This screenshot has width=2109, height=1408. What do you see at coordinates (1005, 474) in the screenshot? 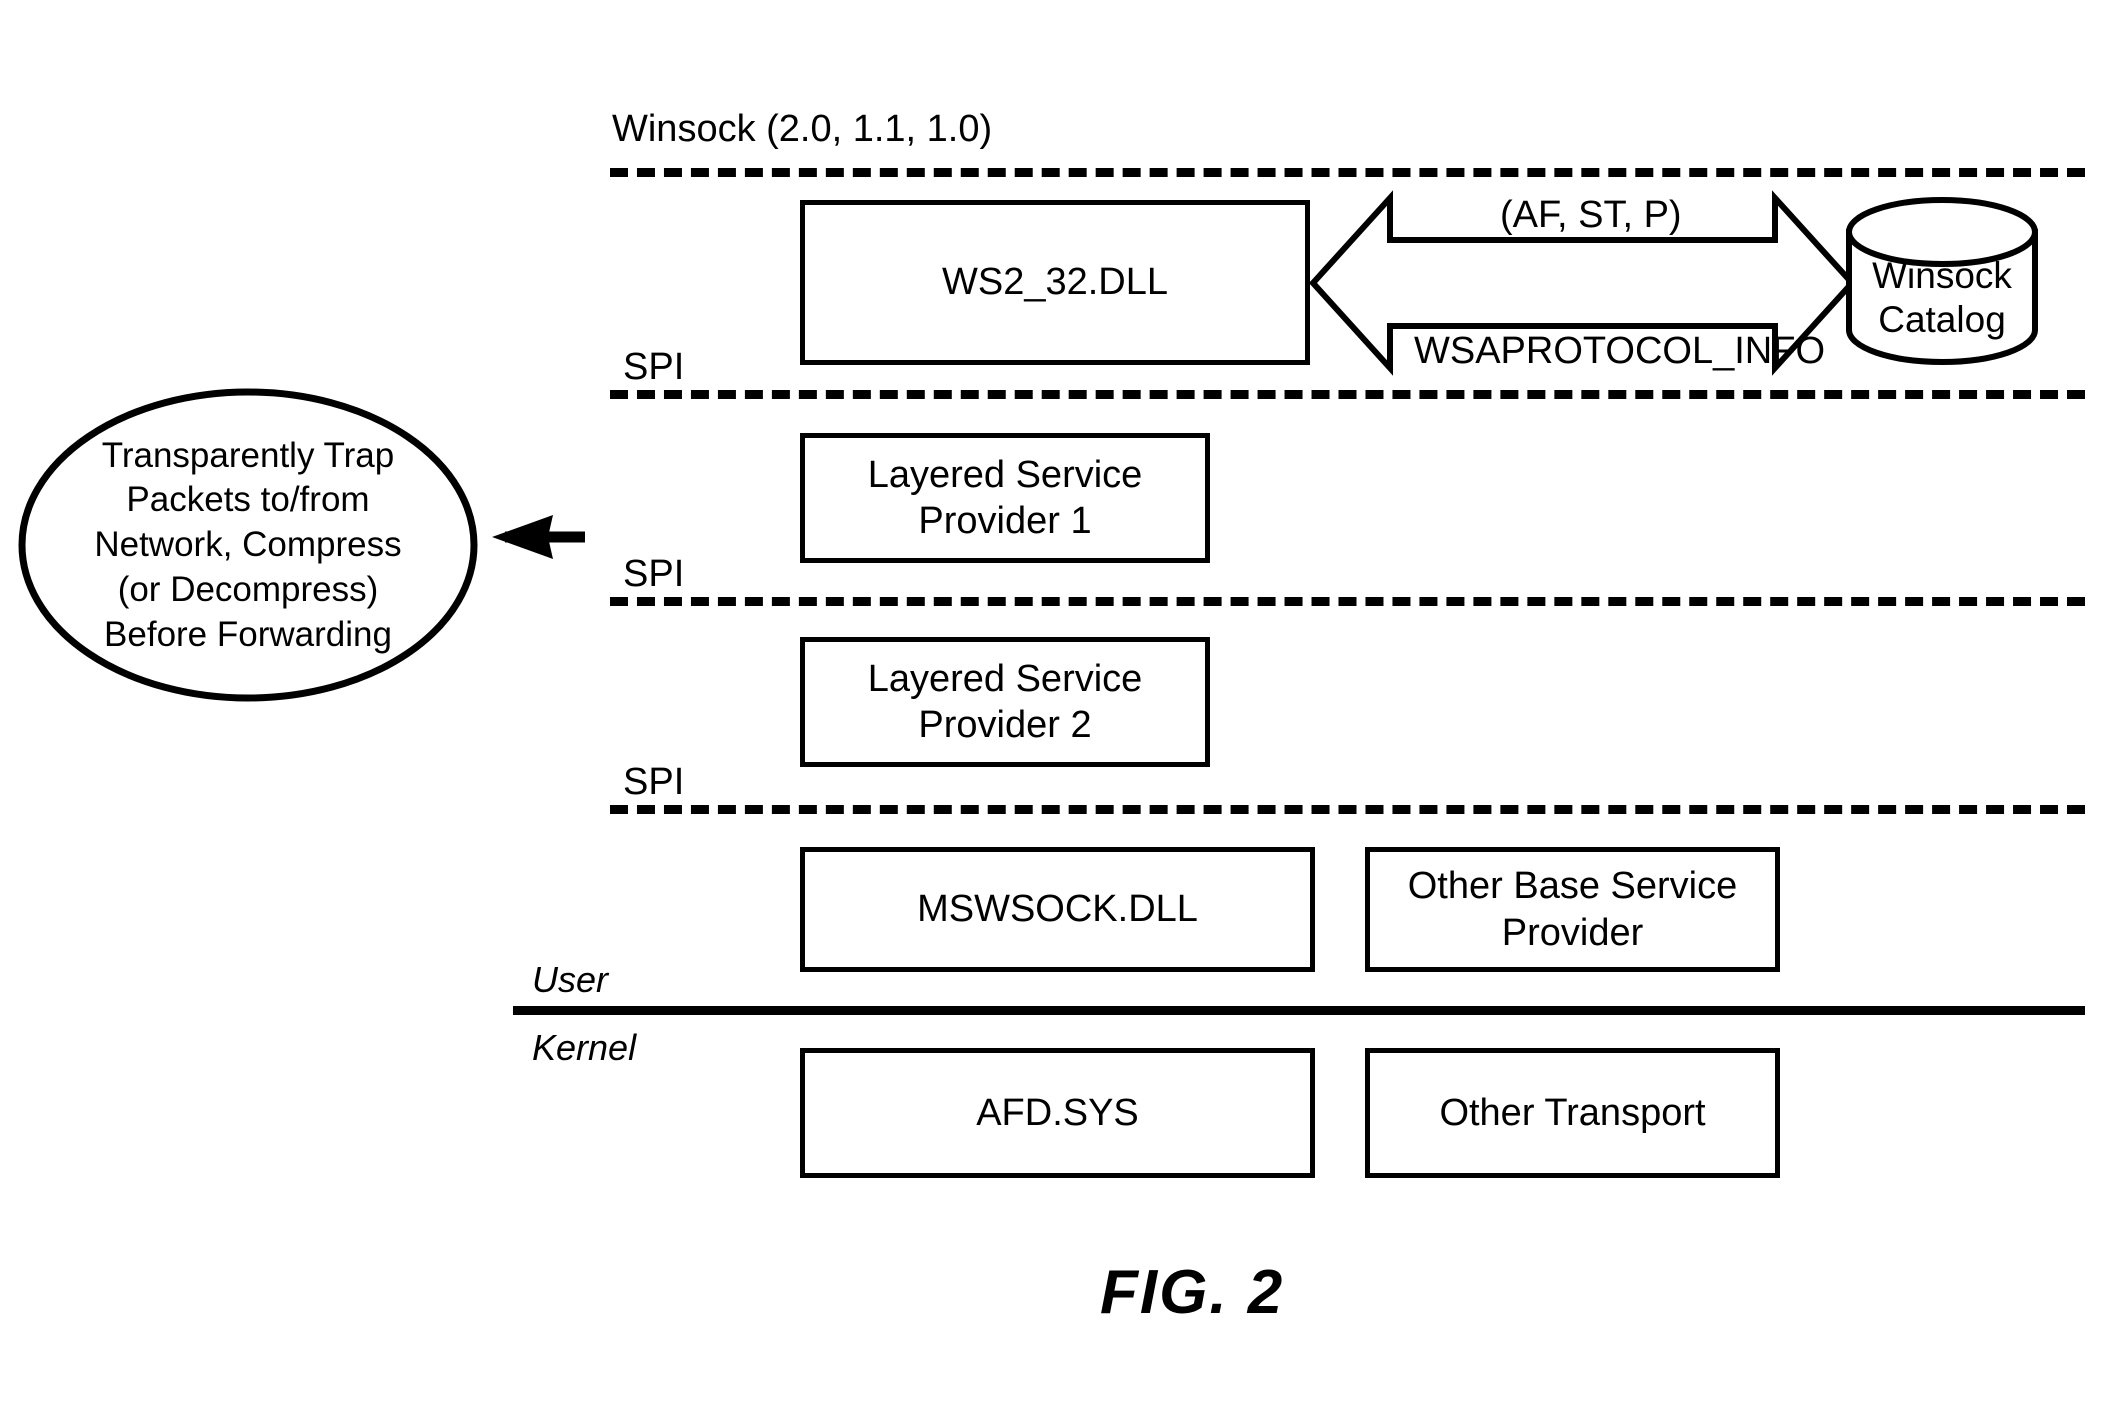
I see `box-lsp1-line-1: Layered Service` at bounding box center [1005, 474].